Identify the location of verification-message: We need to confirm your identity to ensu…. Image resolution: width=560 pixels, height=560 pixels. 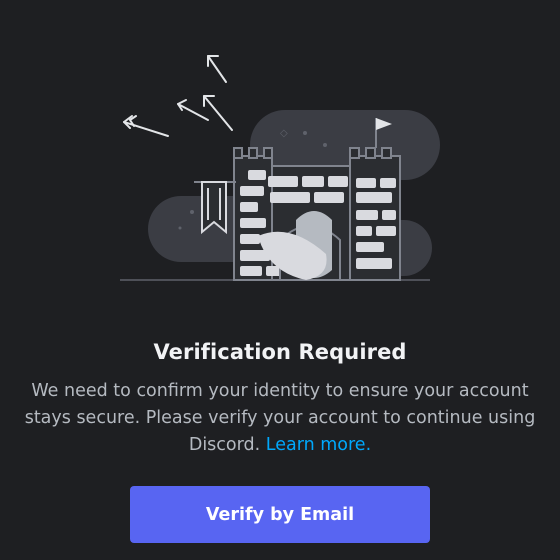
(280, 418).